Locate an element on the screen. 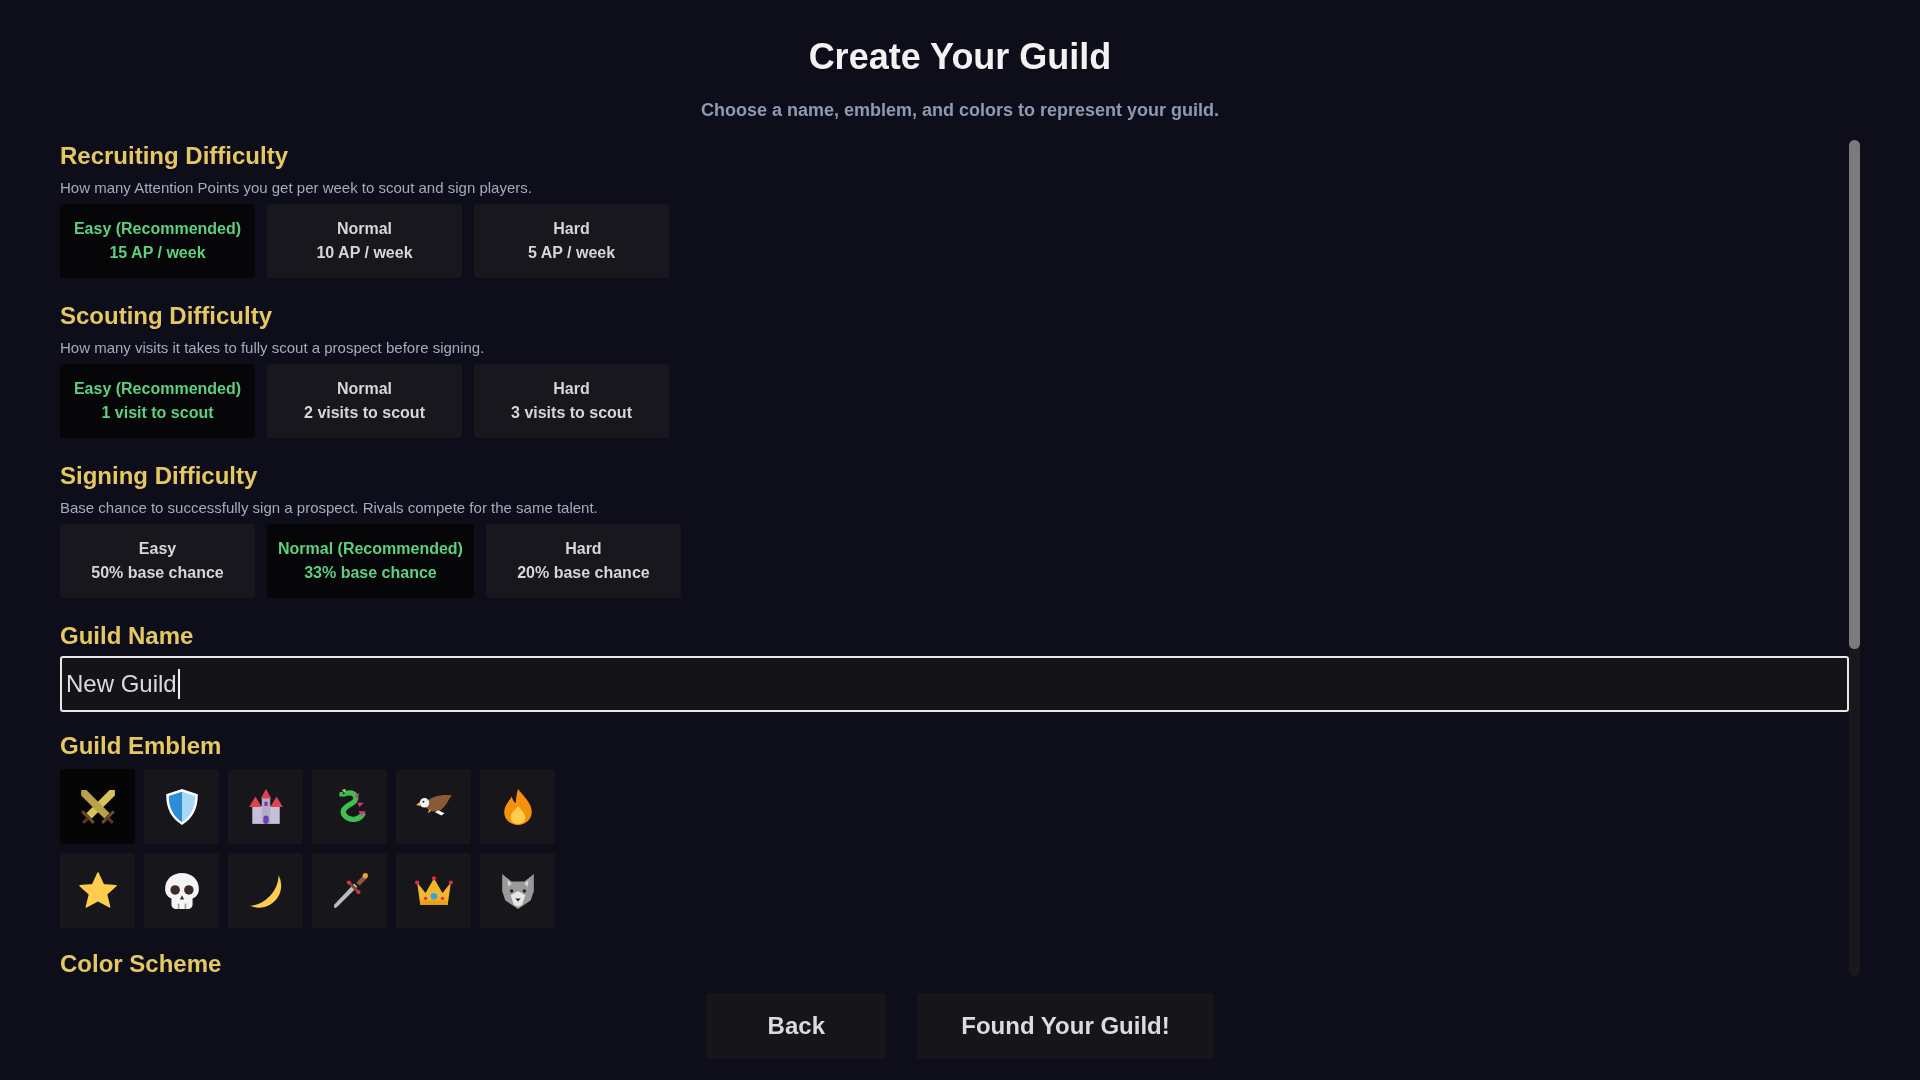  guild-name-field: New Guild is located at coordinates (954, 684).